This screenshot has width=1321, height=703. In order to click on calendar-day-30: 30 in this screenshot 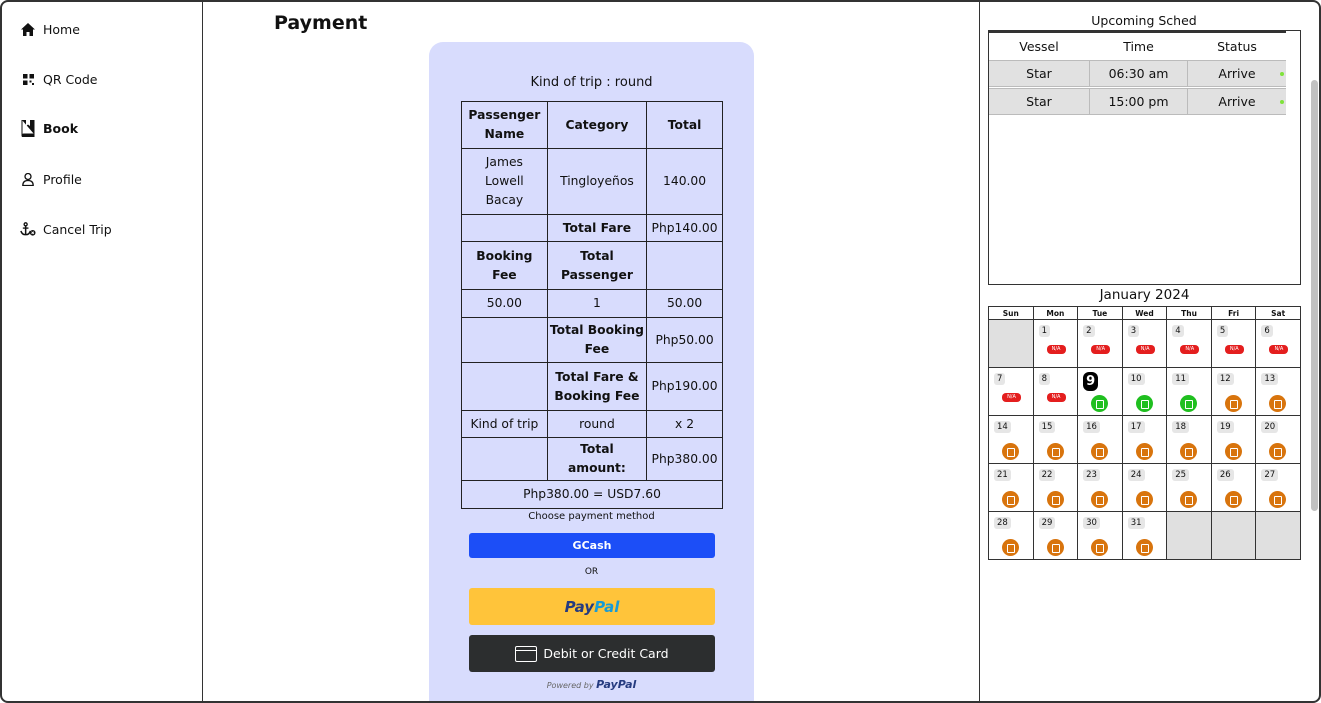, I will do `click(1100, 535)`.